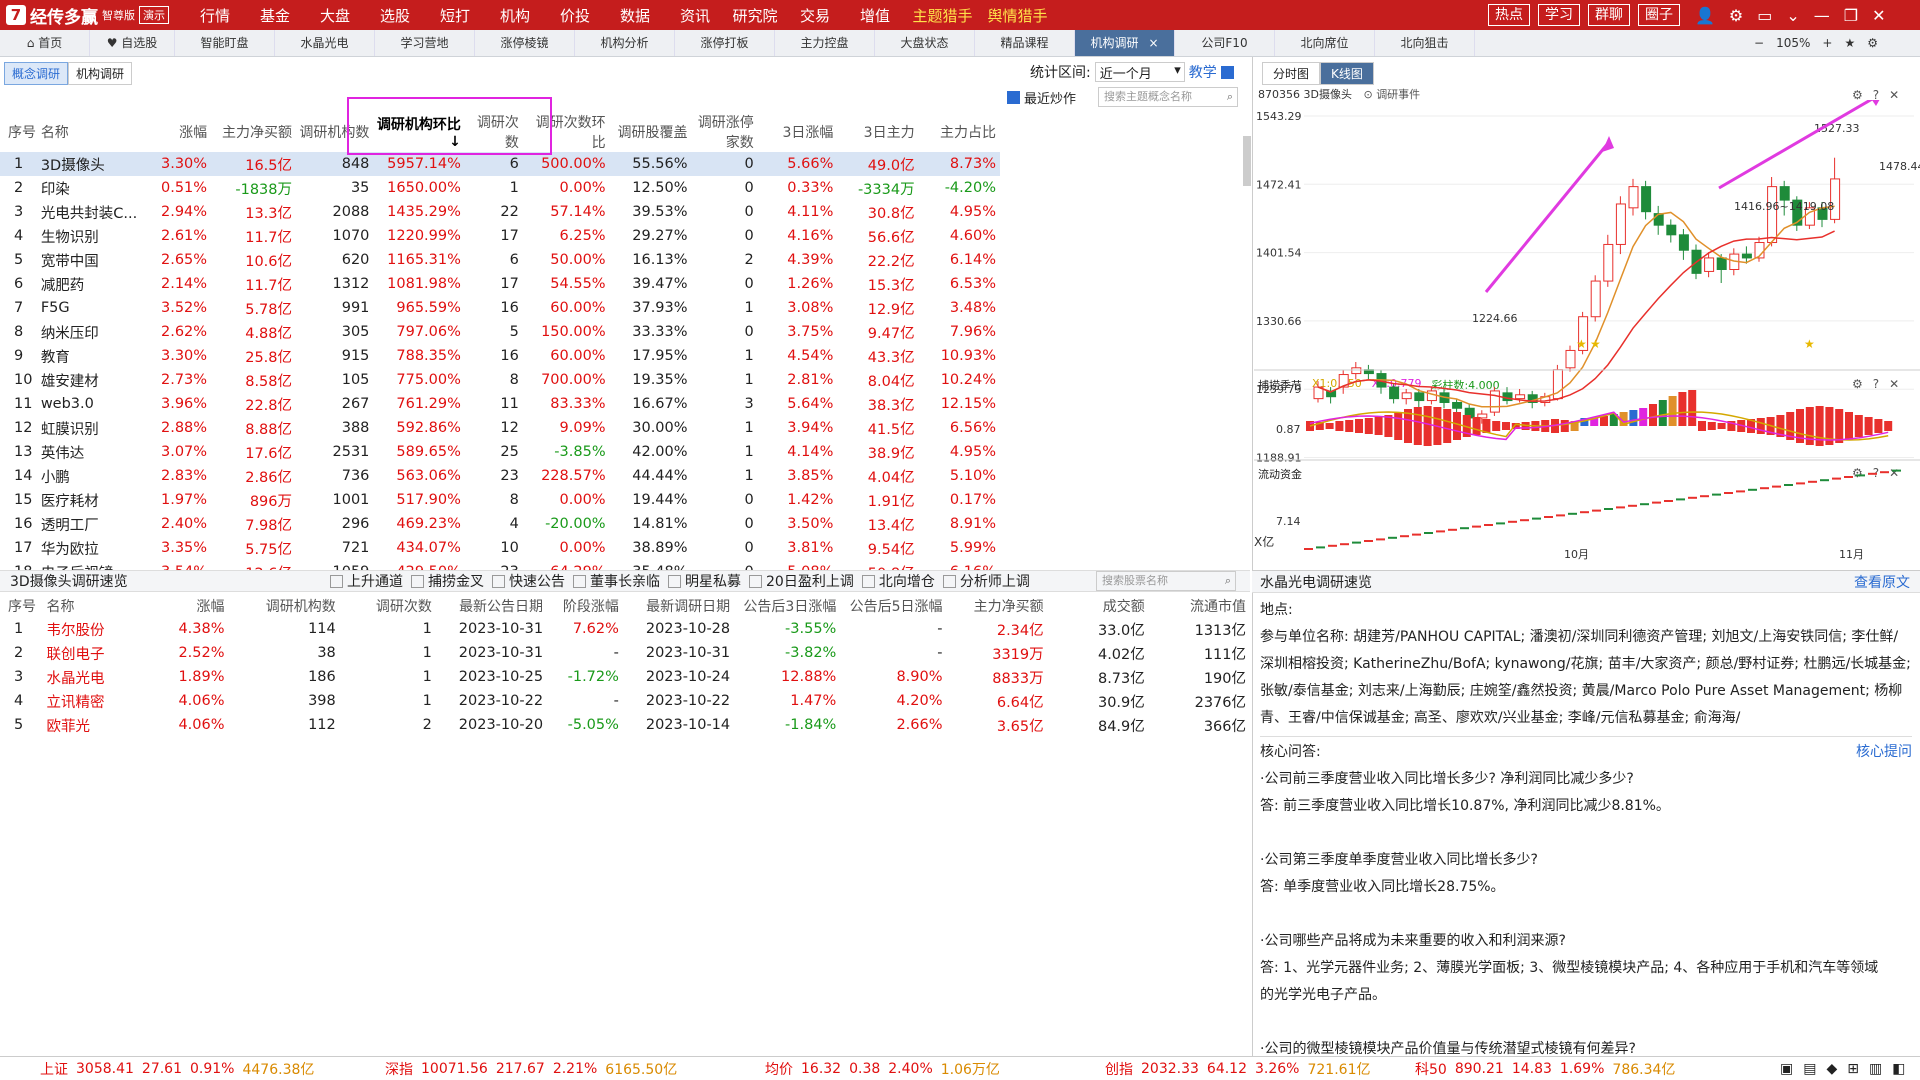  I want to click on col-header-9: 公告后5日涨幅, so click(893, 606).